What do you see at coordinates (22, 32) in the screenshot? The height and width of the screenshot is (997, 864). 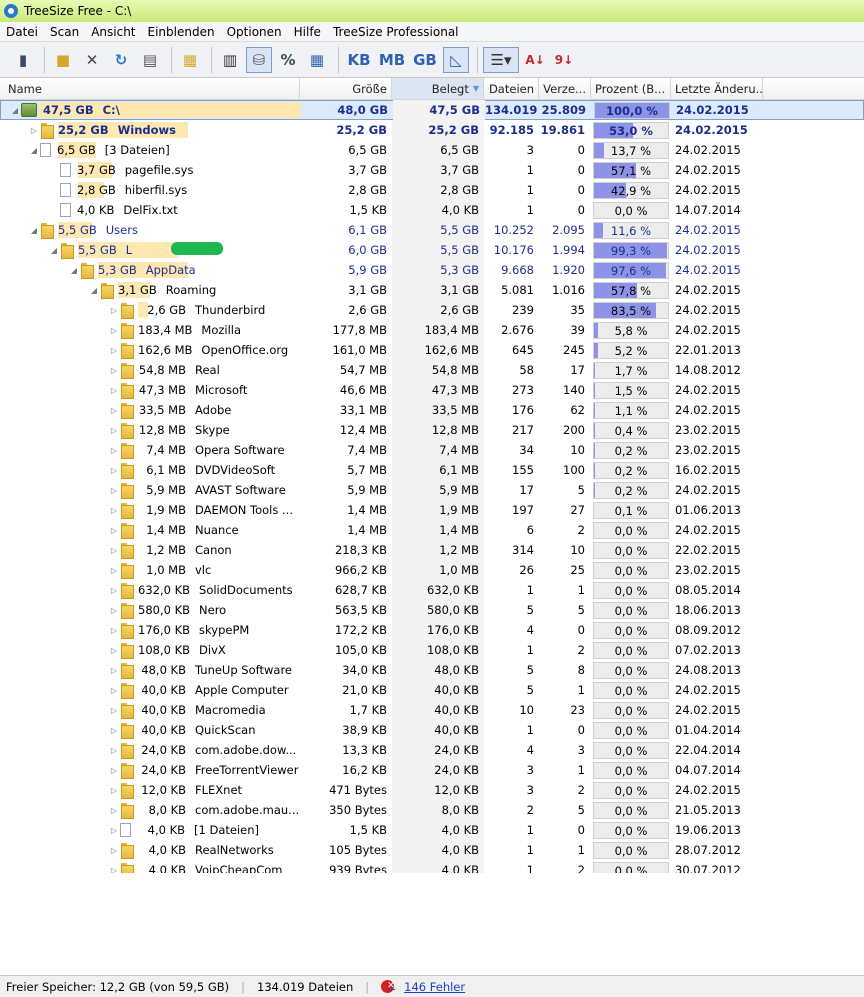 I see `menu-datei: Datei` at bounding box center [22, 32].